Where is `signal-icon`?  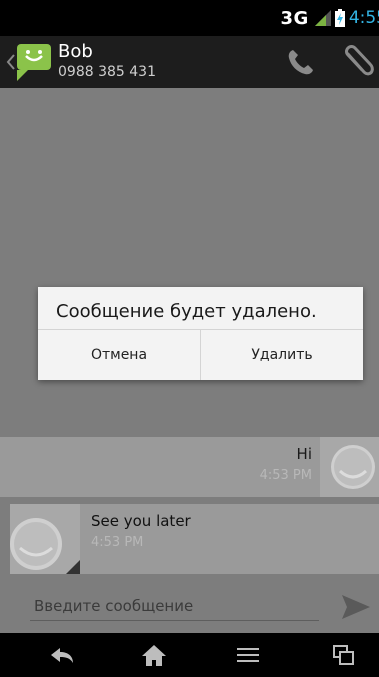 signal-icon is located at coordinates (322, 18).